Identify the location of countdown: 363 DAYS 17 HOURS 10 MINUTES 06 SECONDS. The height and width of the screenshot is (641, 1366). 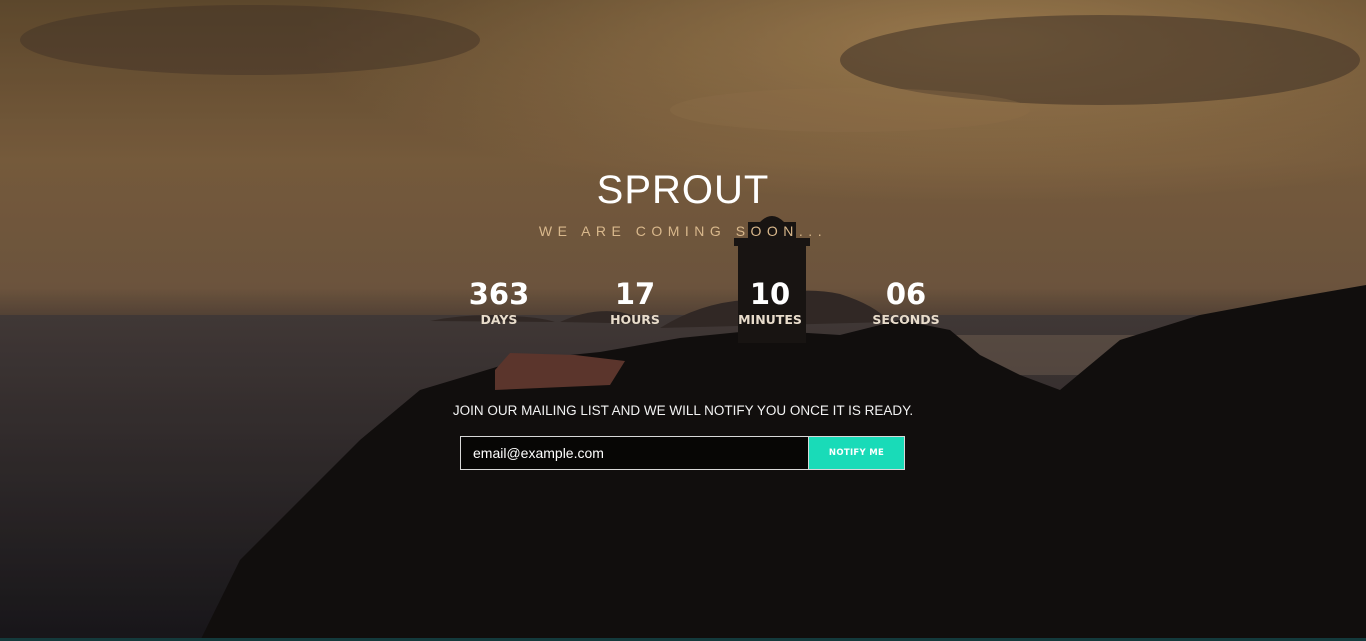
(683, 306).